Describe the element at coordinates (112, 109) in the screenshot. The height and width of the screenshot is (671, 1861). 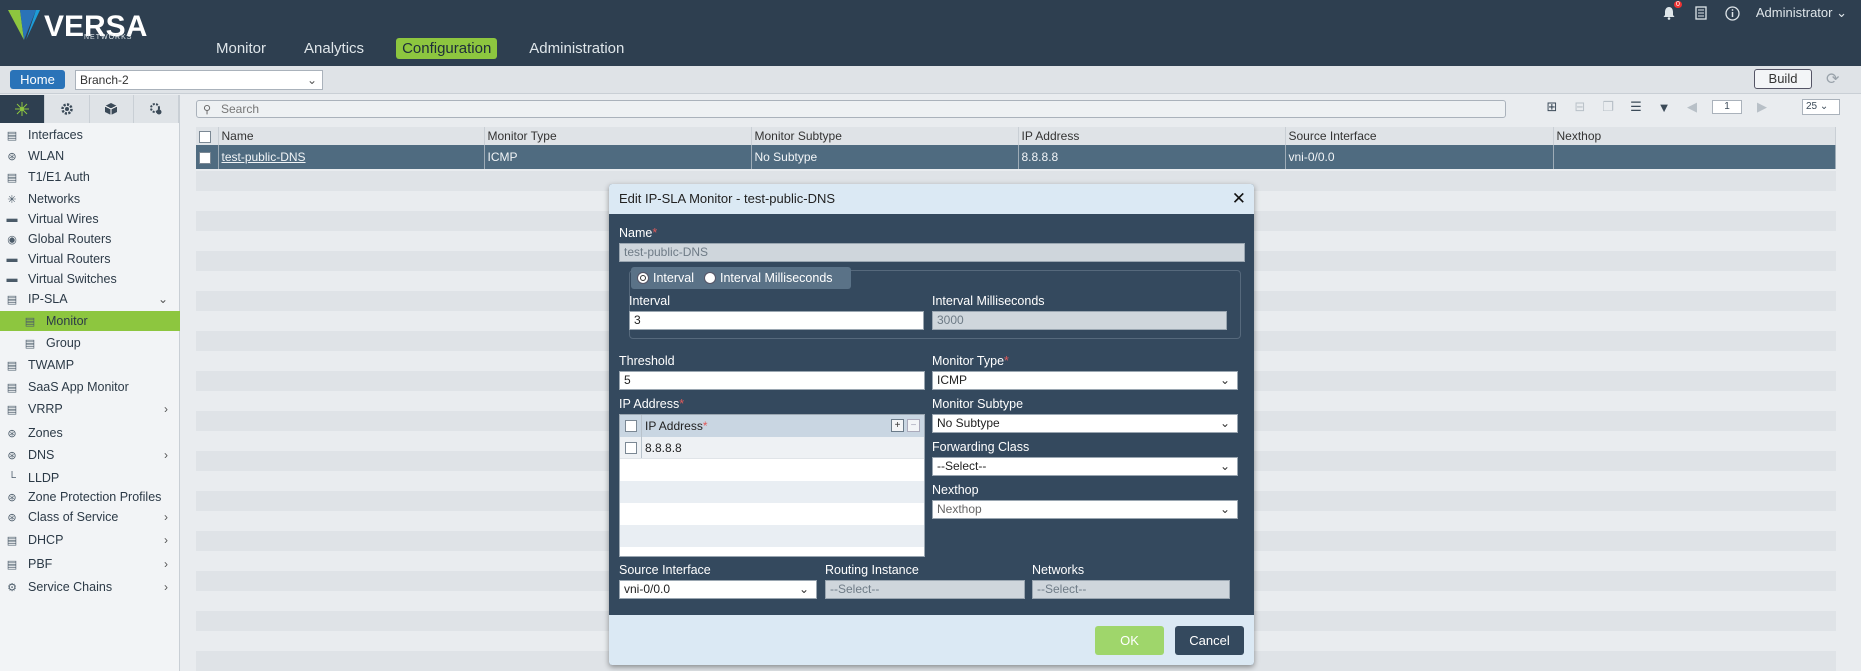
I see `objects-tab-icon` at that location.